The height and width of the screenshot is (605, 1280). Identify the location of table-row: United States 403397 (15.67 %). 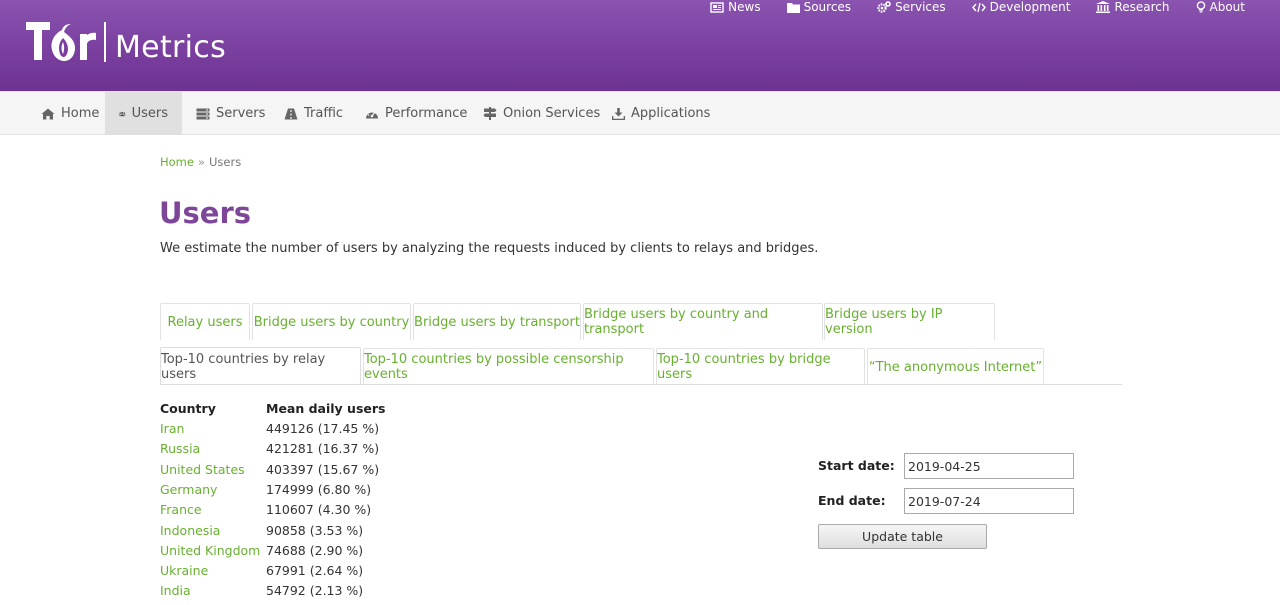
(310, 472).